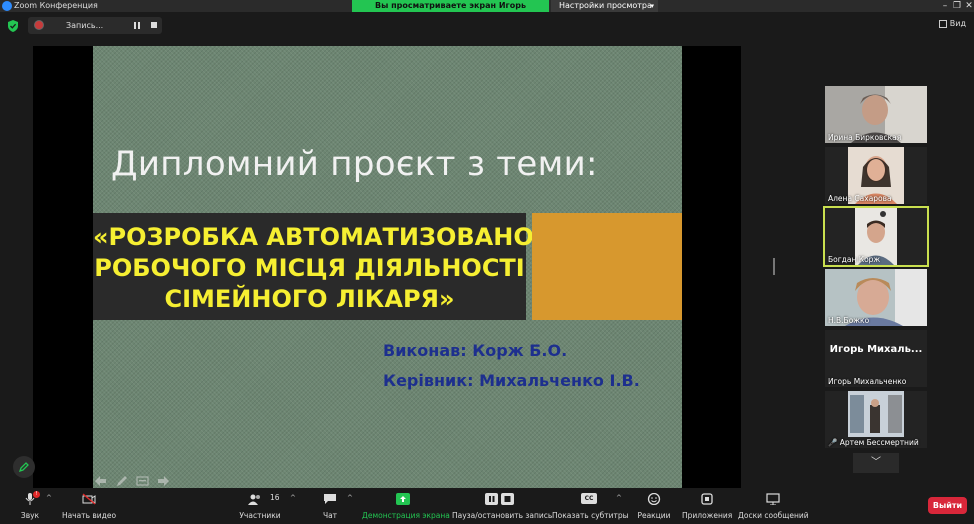 The width and height of the screenshot is (974, 524). I want to click on next-slide-icon, so click(163, 479).